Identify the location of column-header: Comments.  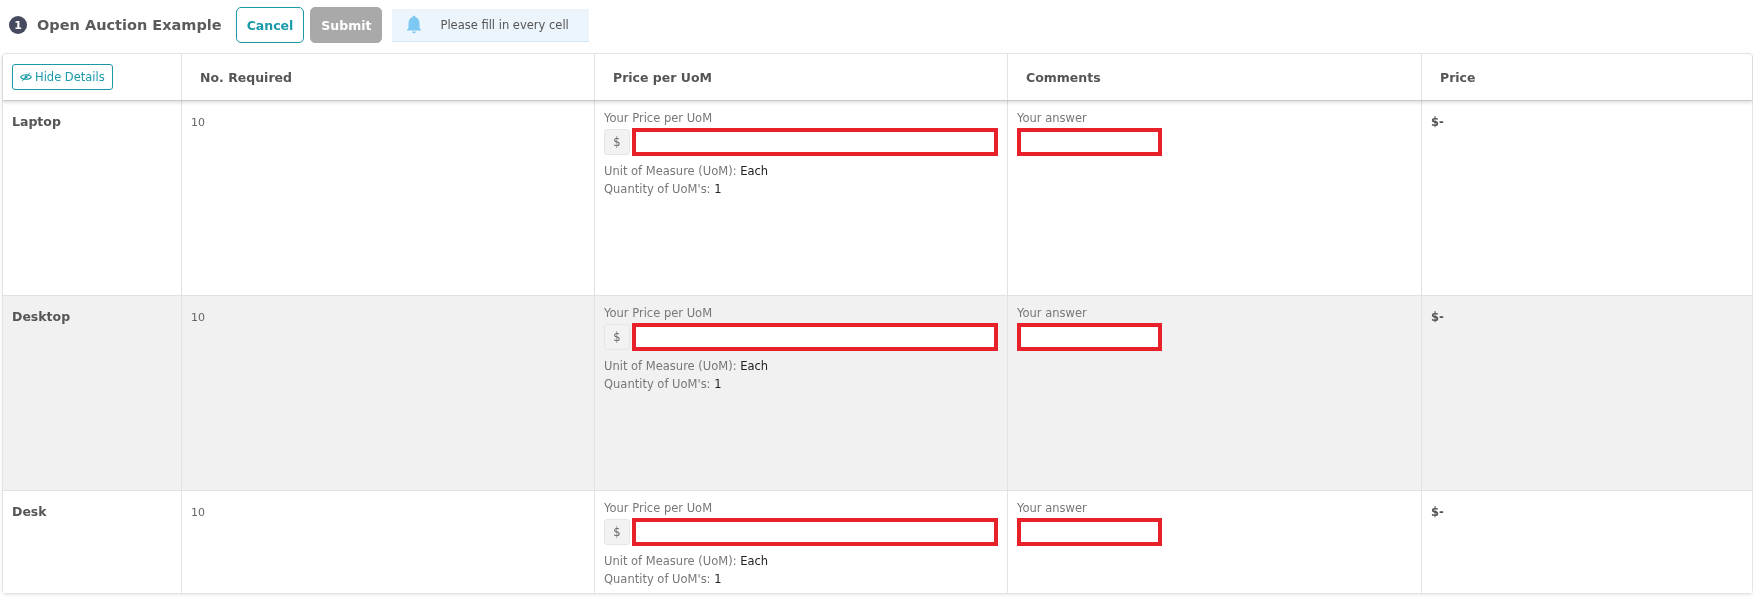
(1063, 77).